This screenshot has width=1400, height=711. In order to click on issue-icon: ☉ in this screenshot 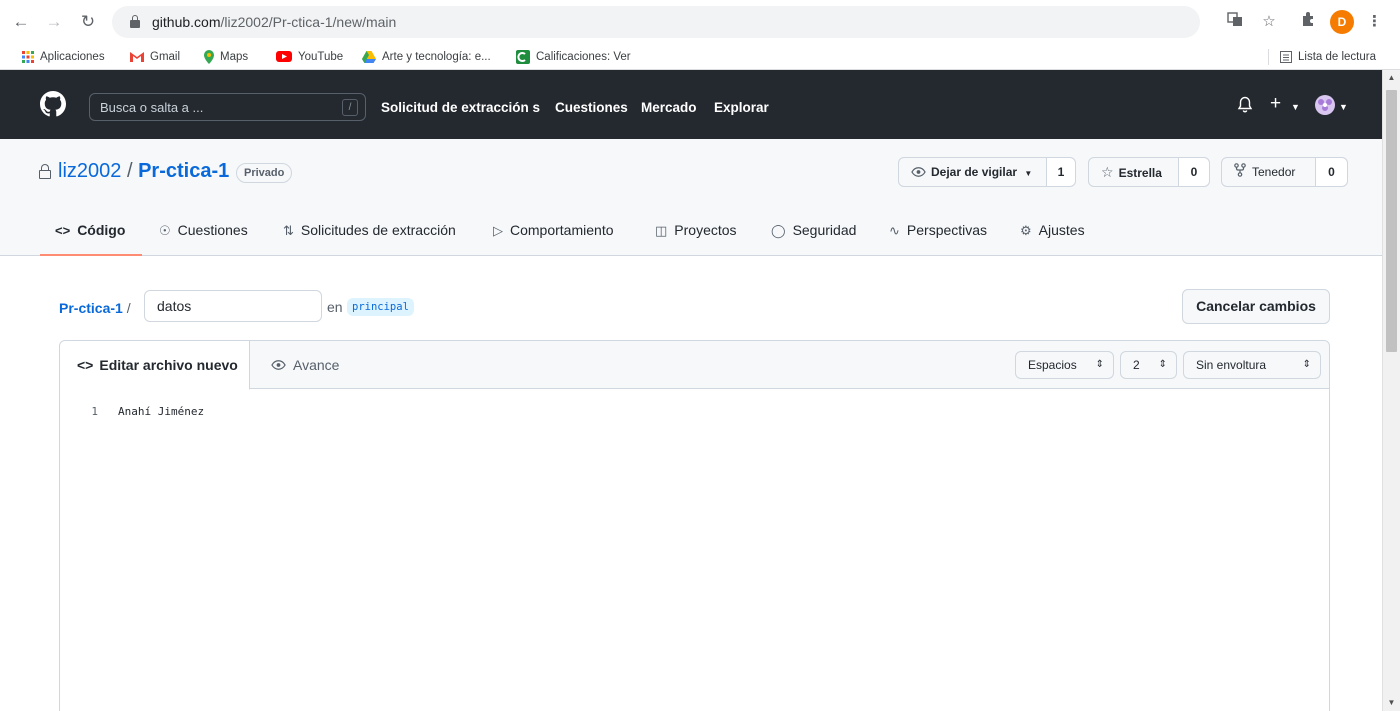, I will do `click(165, 230)`.